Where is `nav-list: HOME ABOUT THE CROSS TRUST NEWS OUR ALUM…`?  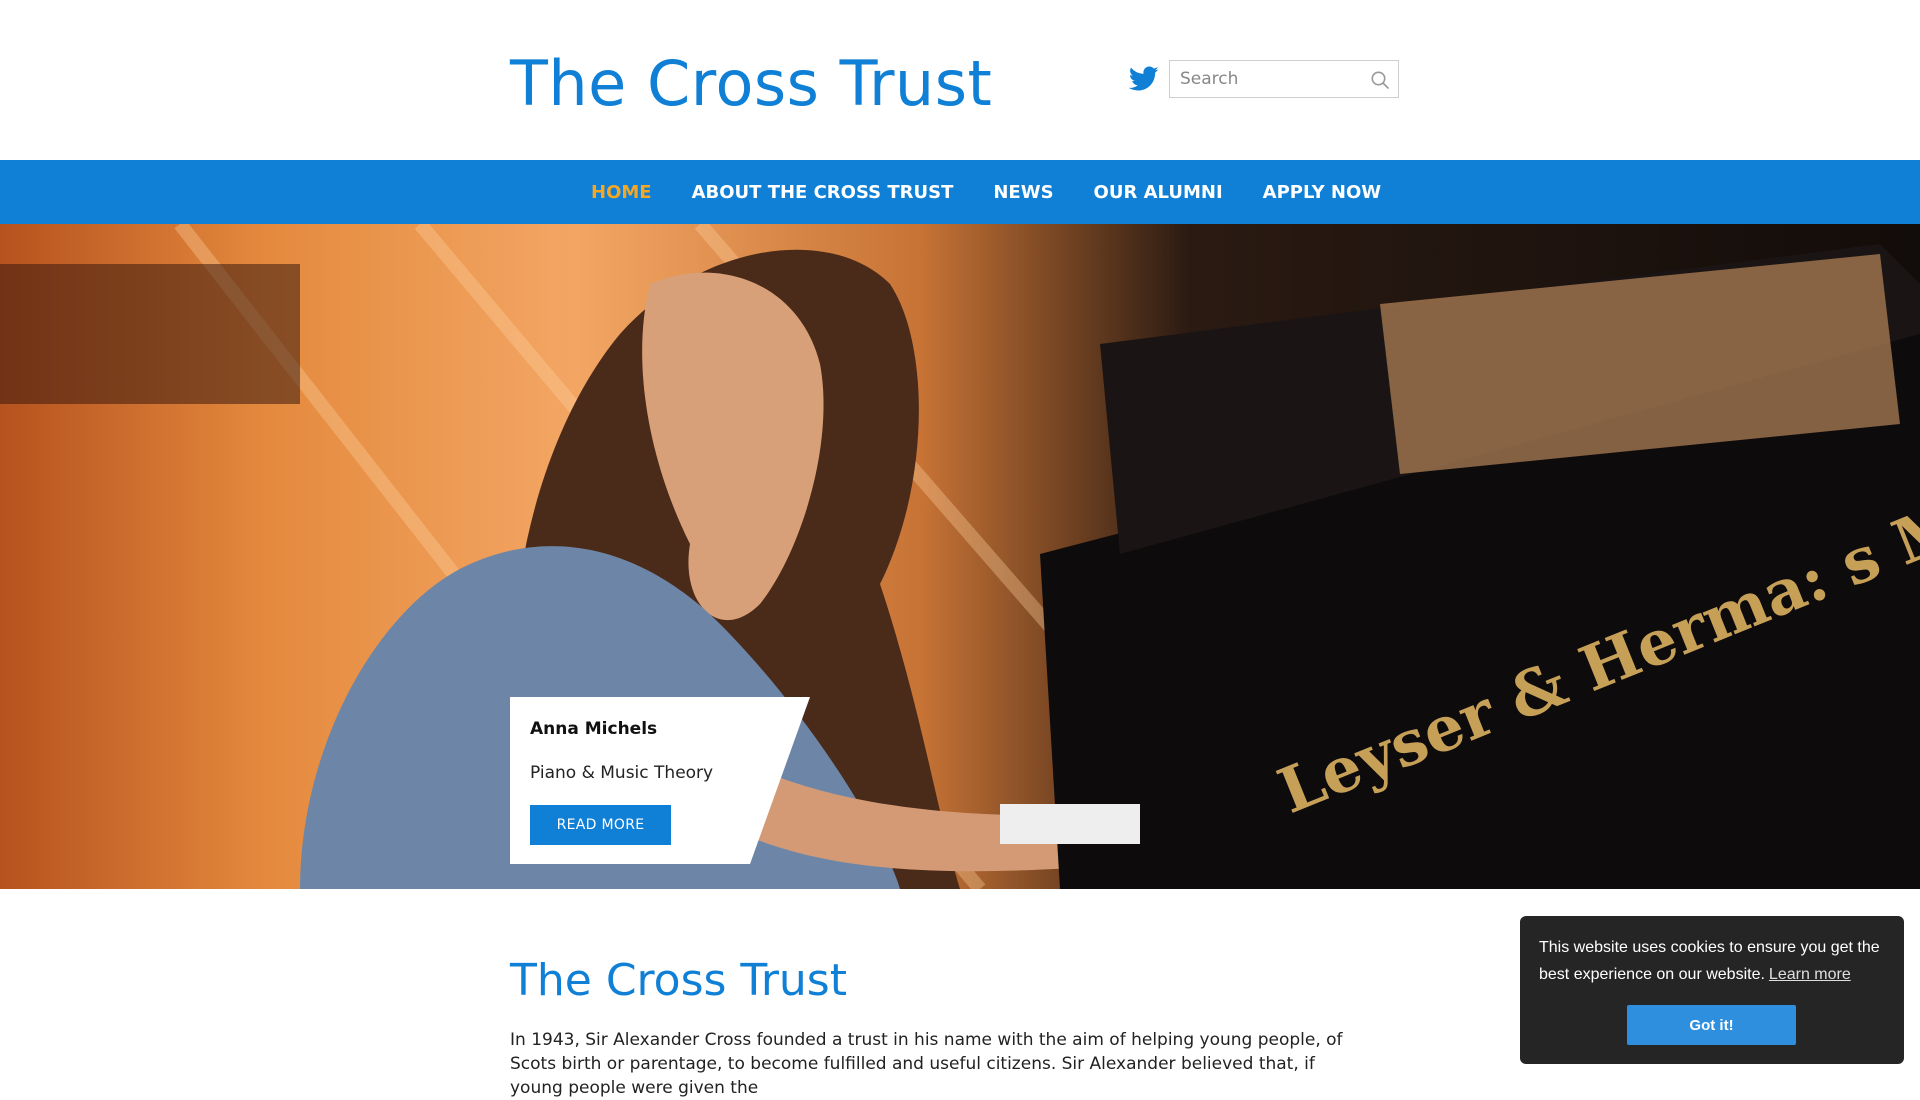
nav-list: HOME ABOUT THE CROSS TRUST NEWS OUR ALUM… is located at coordinates (1006, 192).